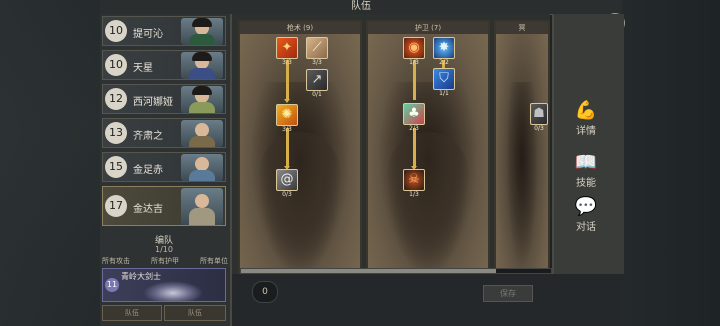 The height and width of the screenshot is (326, 720). I want to click on skill-link-arrow, so click(287, 101).